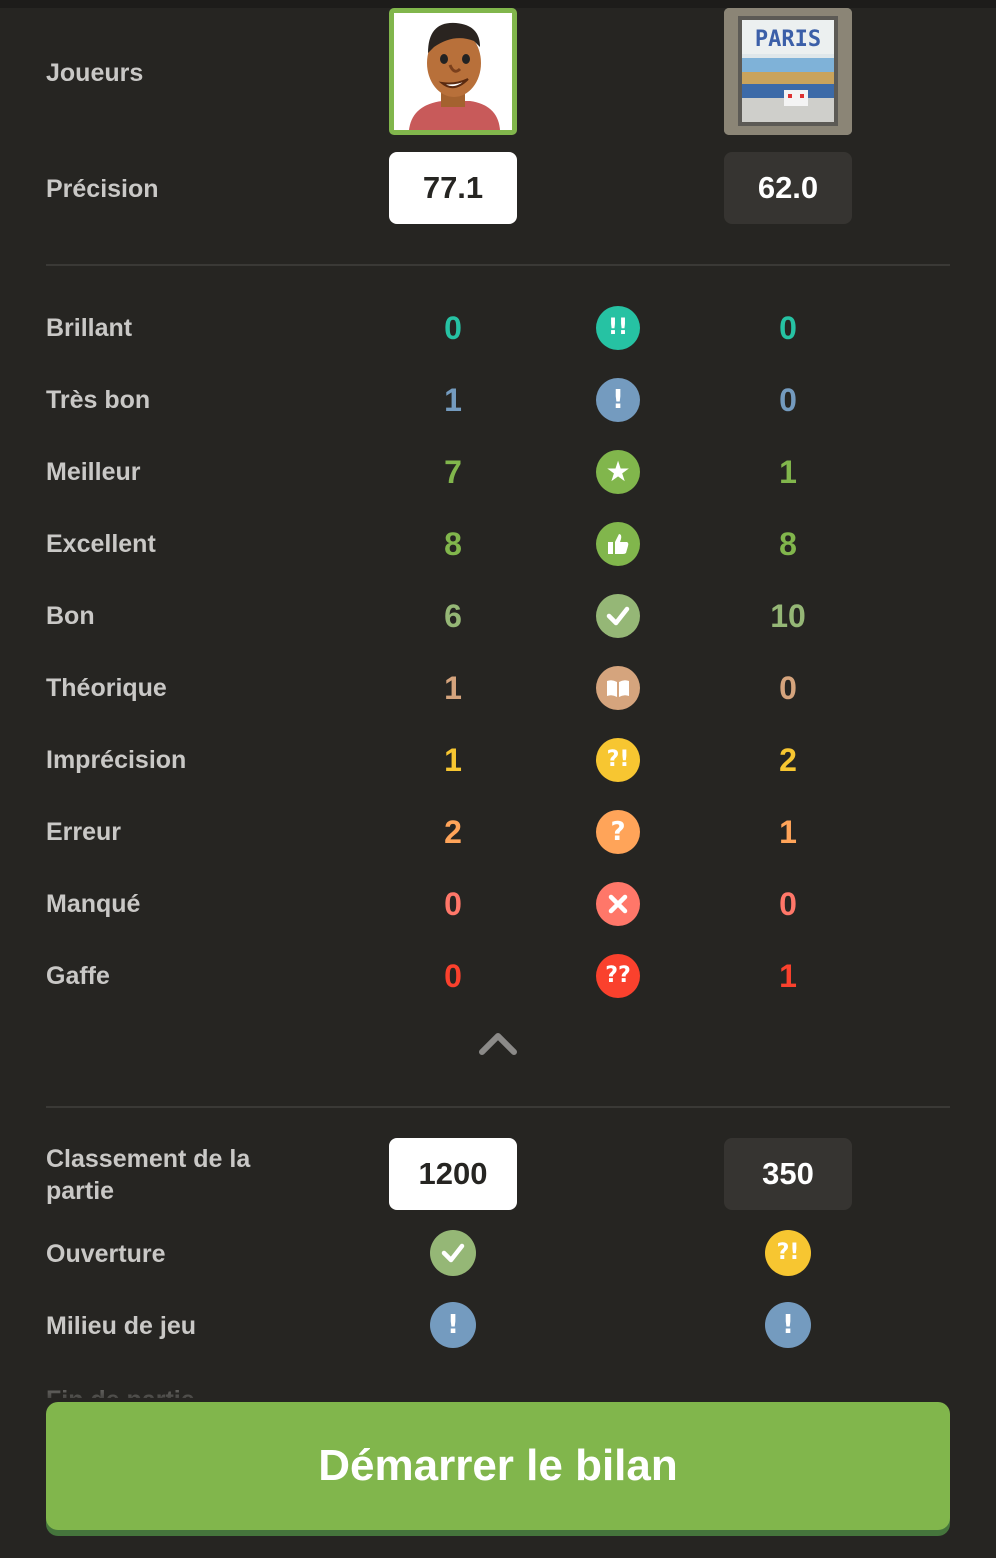 This screenshot has height=1558, width=996. I want to click on player1-game-rating: 1200, so click(453, 1174).